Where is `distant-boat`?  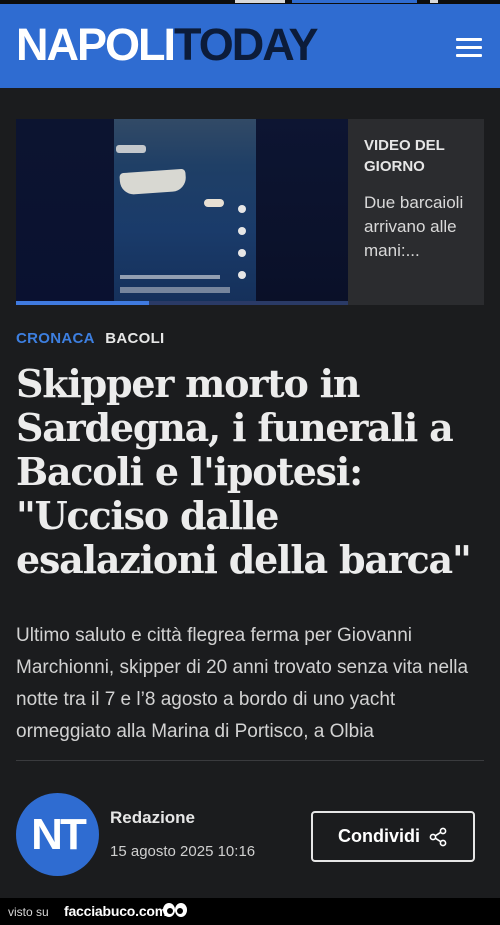
distant-boat is located at coordinates (131, 149).